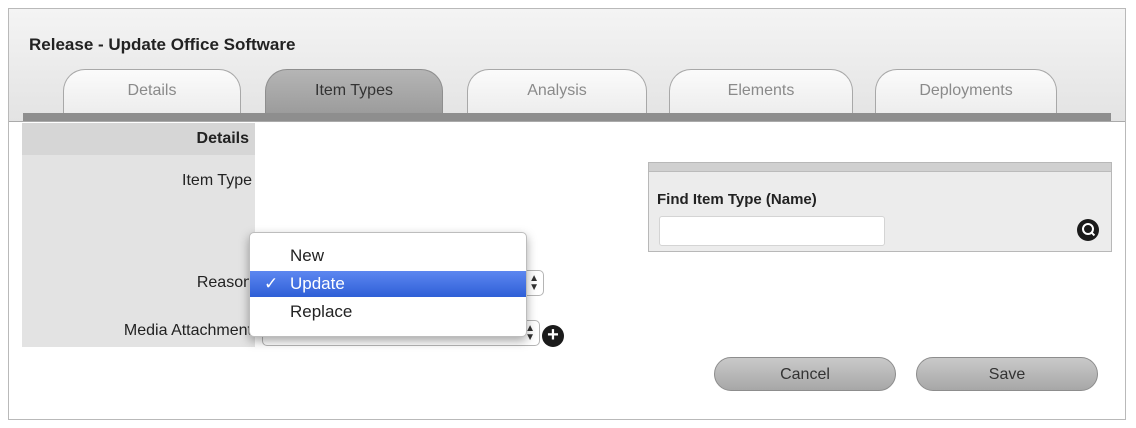 The height and width of the screenshot is (428, 1136). Describe the element at coordinates (966, 91) in the screenshot. I see `tab-deployments: Deployments` at that location.